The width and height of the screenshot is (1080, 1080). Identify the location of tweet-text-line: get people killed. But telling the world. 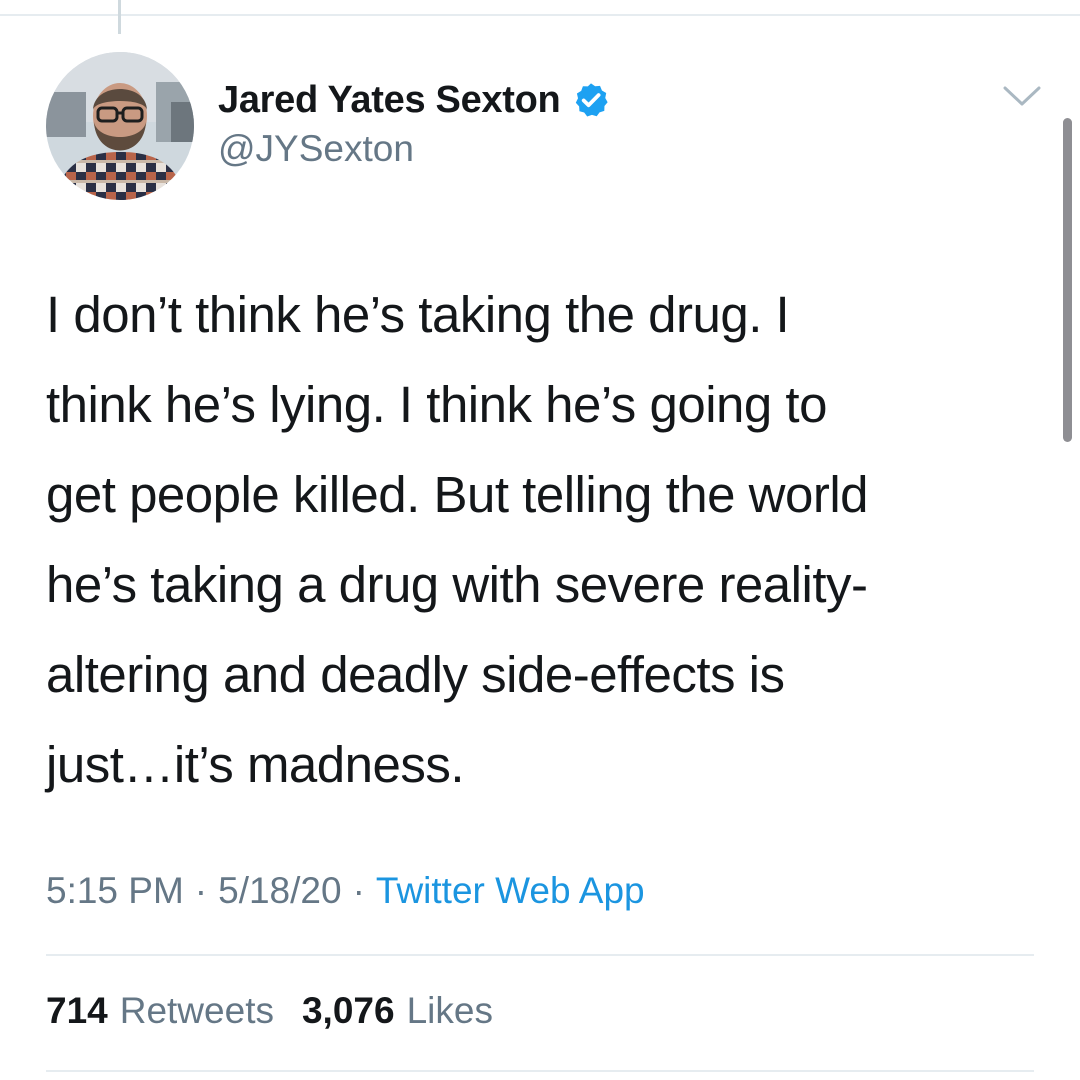
(457, 494).